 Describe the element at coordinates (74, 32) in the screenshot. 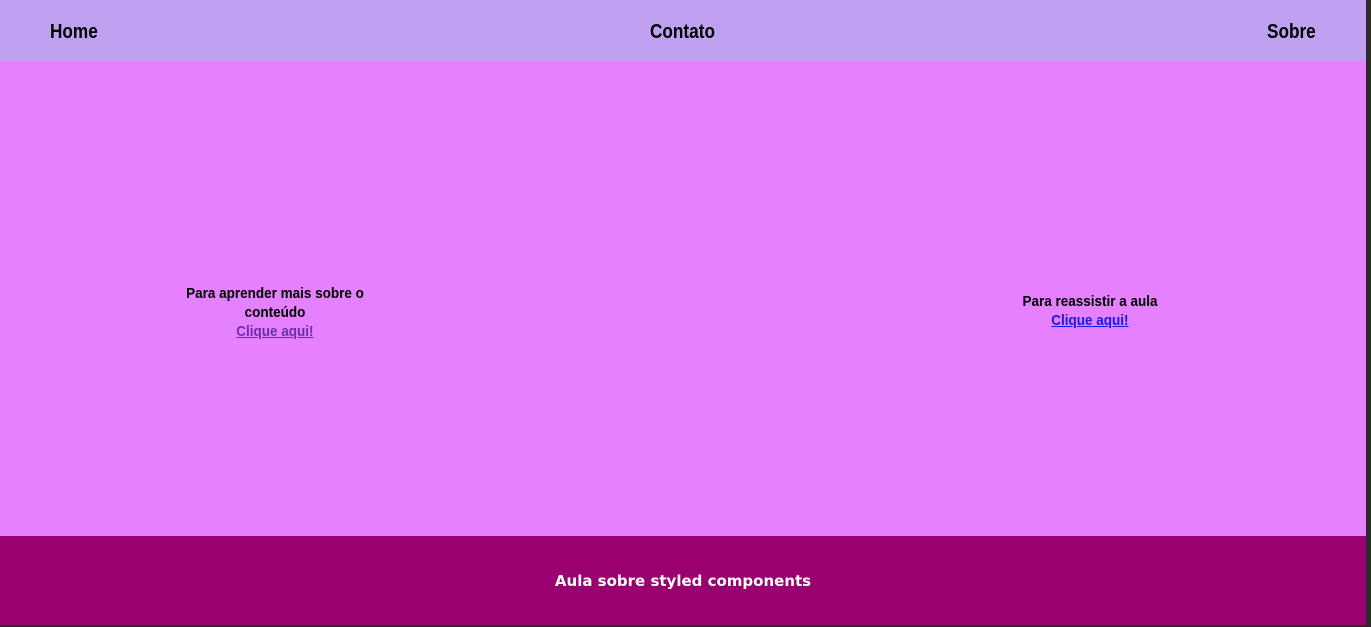

I see `nav-home-link: Home` at that location.